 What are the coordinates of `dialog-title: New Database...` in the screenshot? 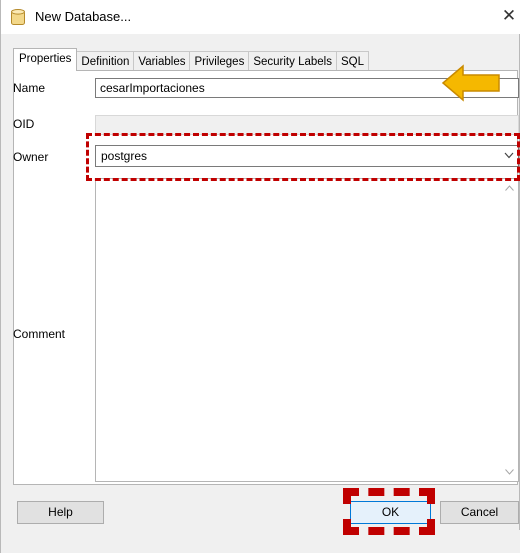 It's located at (83, 16).